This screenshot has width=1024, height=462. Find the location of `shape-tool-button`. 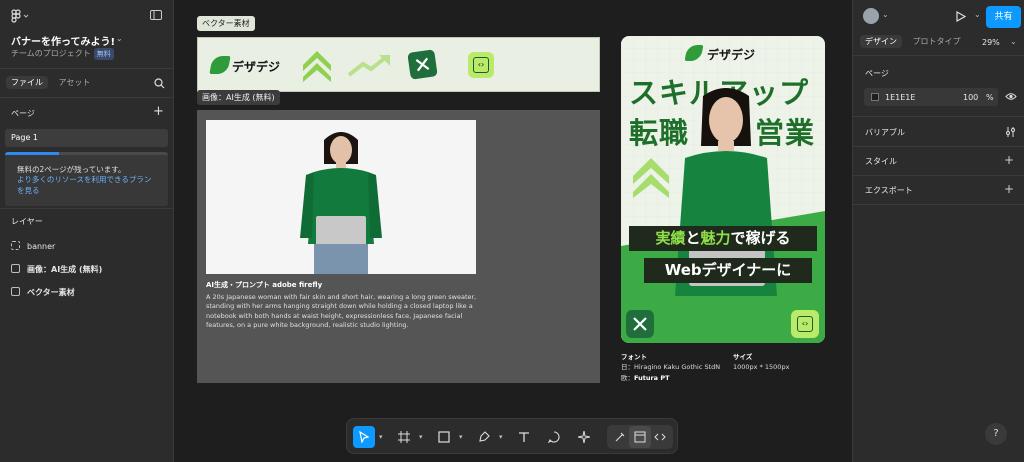

shape-tool-button is located at coordinates (444, 437).